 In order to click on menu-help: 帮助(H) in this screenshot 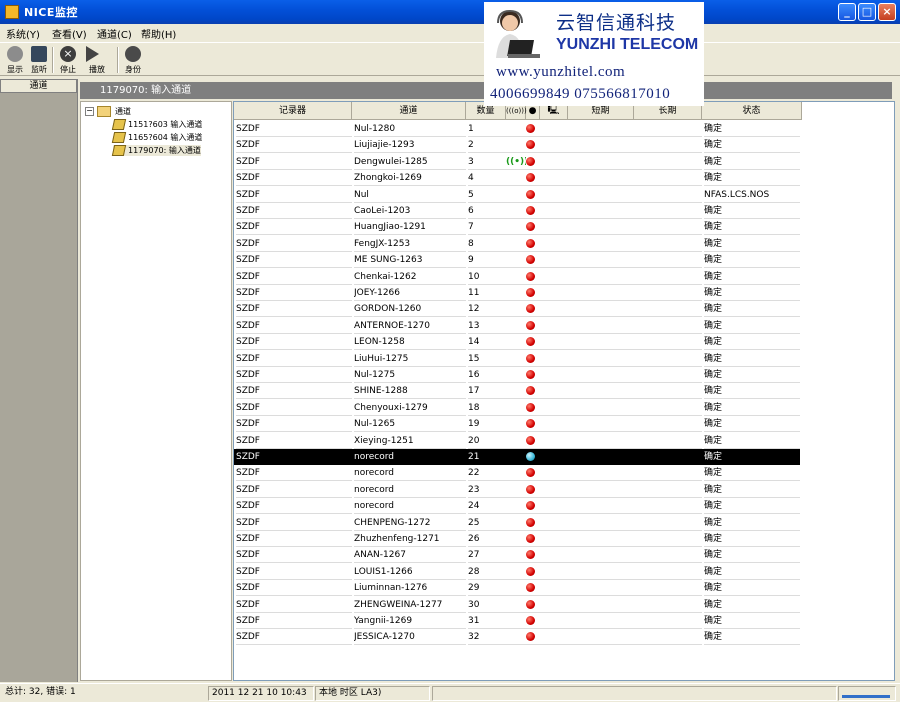, I will do `click(158, 33)`.